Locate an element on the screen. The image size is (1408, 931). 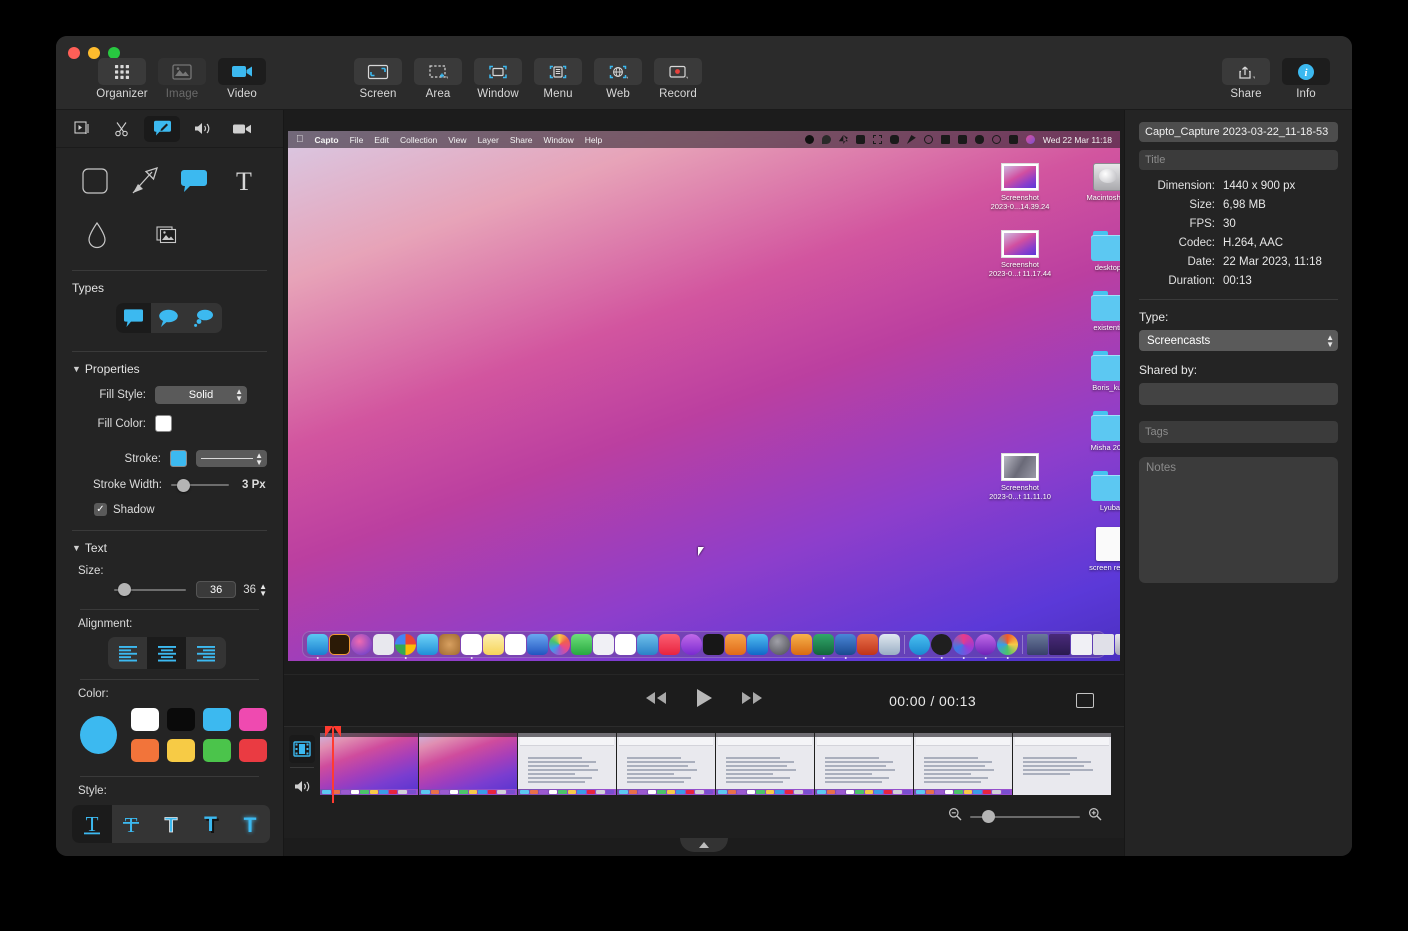
dock-permute is located at coordinates (985, 646).